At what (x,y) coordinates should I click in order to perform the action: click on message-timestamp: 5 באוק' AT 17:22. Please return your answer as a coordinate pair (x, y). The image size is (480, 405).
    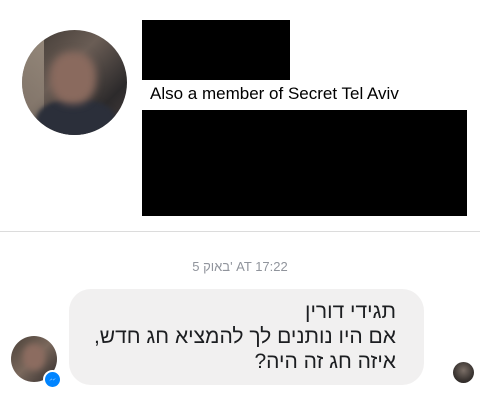
    Looking at the image, I should click on (240, 266).